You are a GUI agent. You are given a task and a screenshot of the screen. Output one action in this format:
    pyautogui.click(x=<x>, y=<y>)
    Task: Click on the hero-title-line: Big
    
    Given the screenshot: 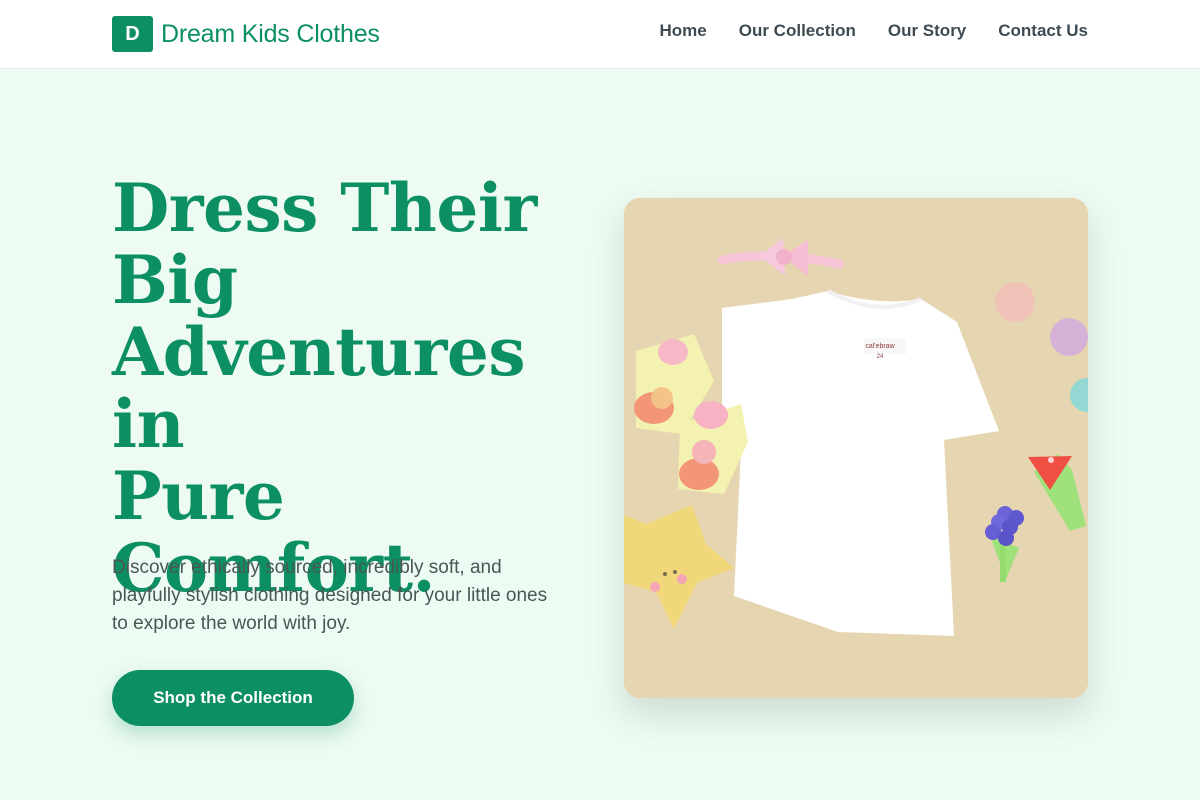 What is the action you would take?
    pyautogui.click(x=175, y=280)
    